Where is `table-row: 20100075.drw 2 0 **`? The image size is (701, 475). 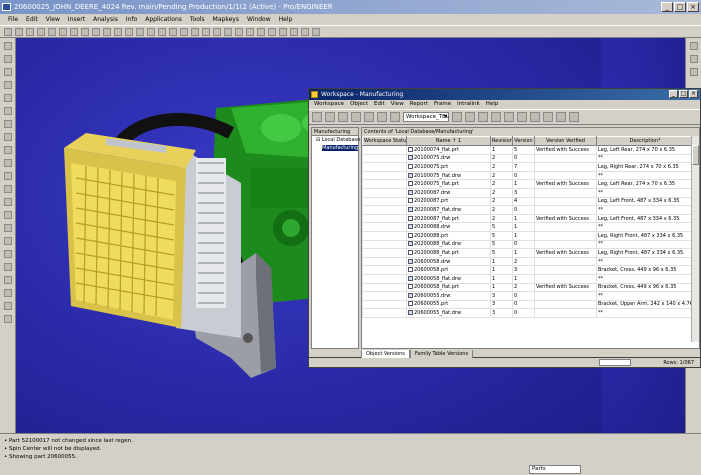 table-row: 20100075.drw 2 0 ** is located at coordinates (528, 158).